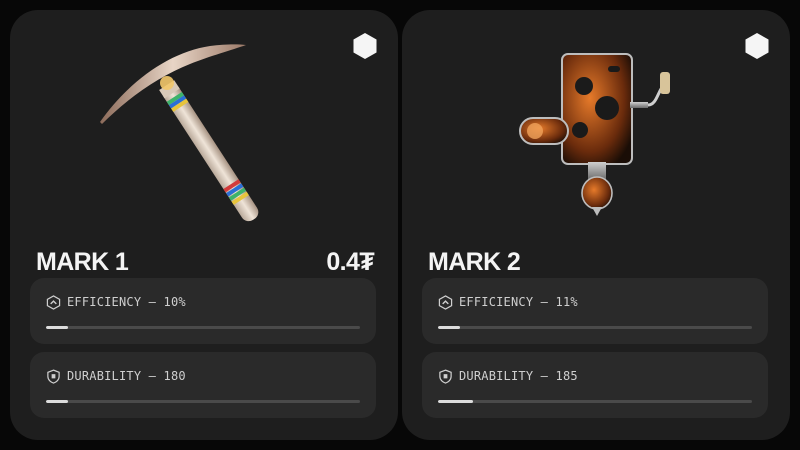  What do you see at coordinates (126, 376) in the screenshot?
I see `stat-label: DURABILITY — 180` at bounding box center [126, 376].